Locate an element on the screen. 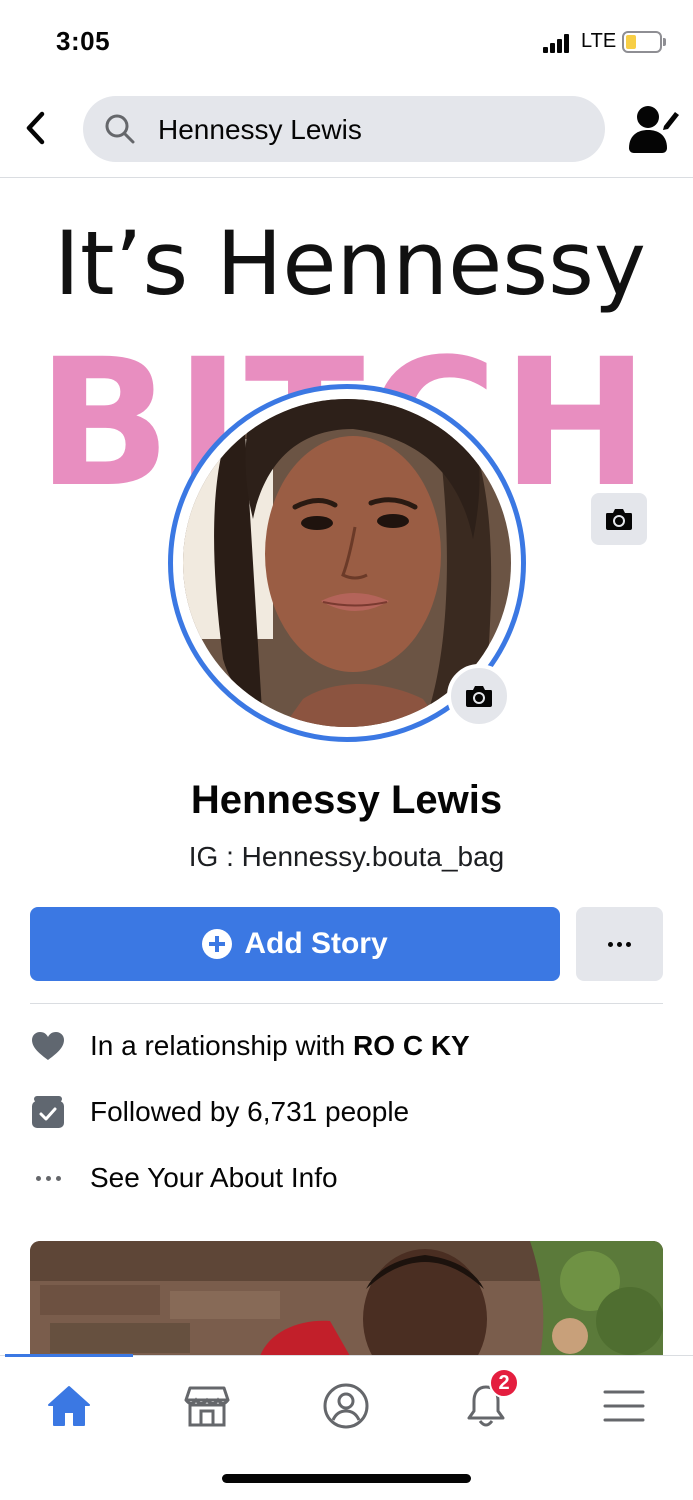 The image size is (693, 1500). search-icon is located at coordinates (120, 129).